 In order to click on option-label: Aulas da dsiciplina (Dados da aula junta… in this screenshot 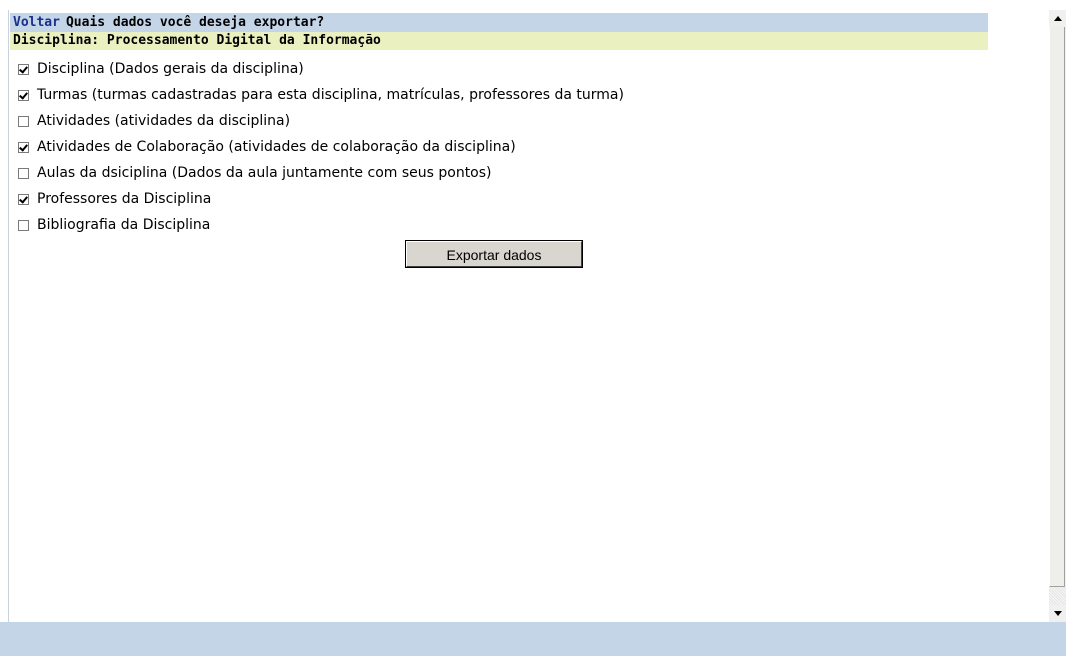, I will do `click(264, 173)`.